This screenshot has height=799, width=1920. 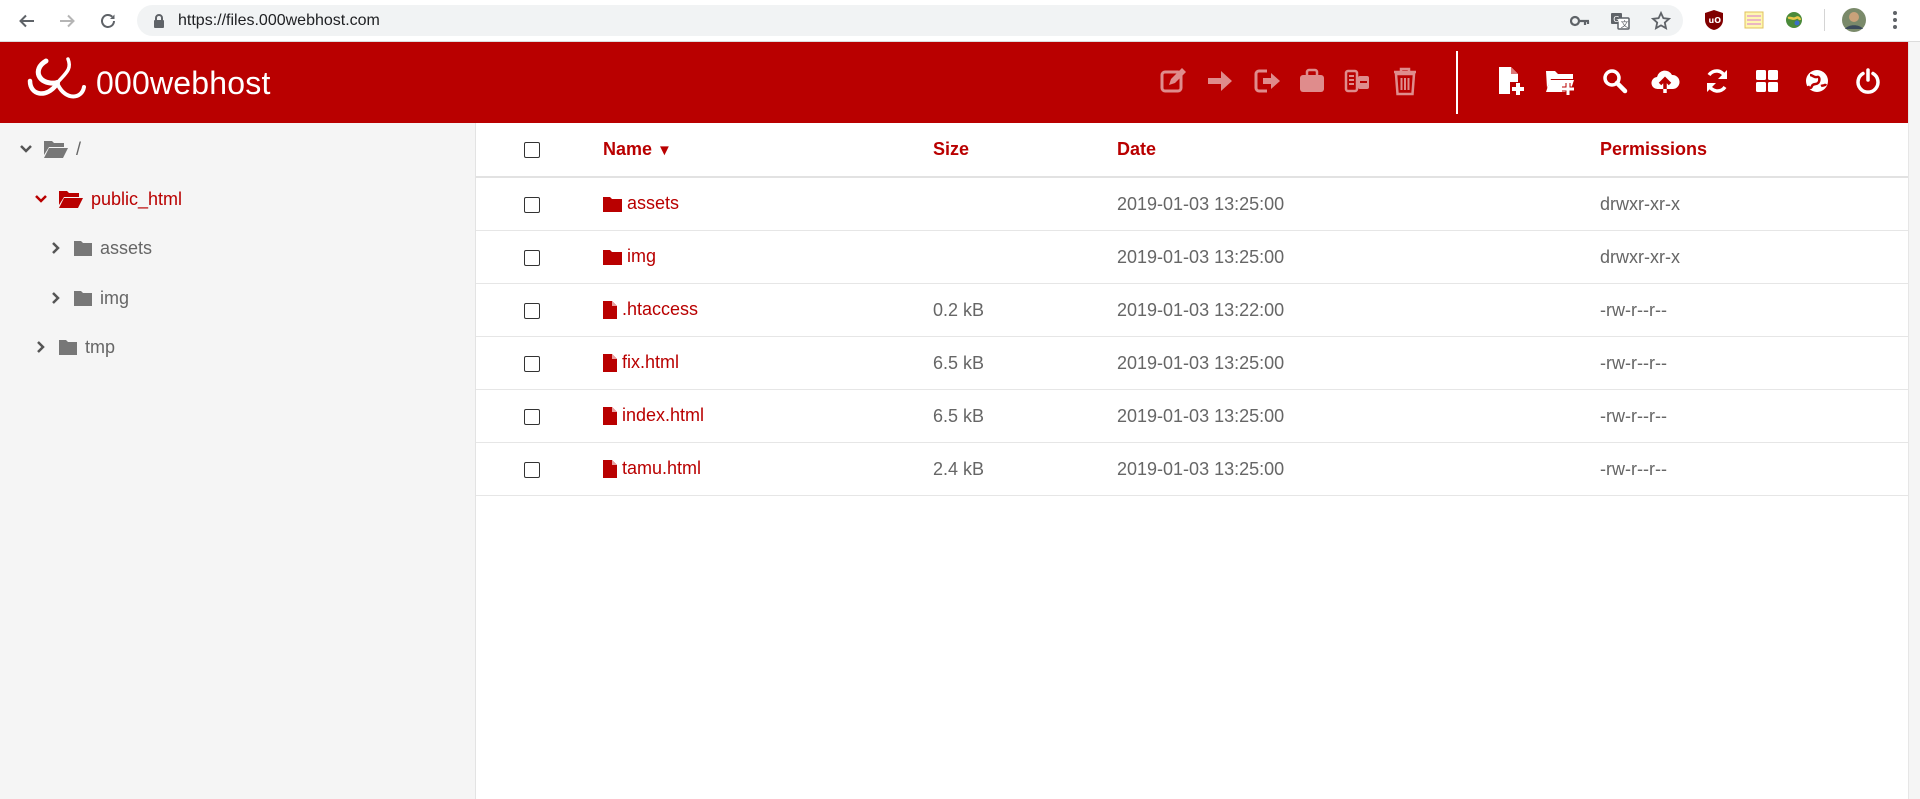 What do you see at coordinates (959, 469) in the screenshot?
I see `file-size: 2.4 kB` at bounding box center [959, 469].